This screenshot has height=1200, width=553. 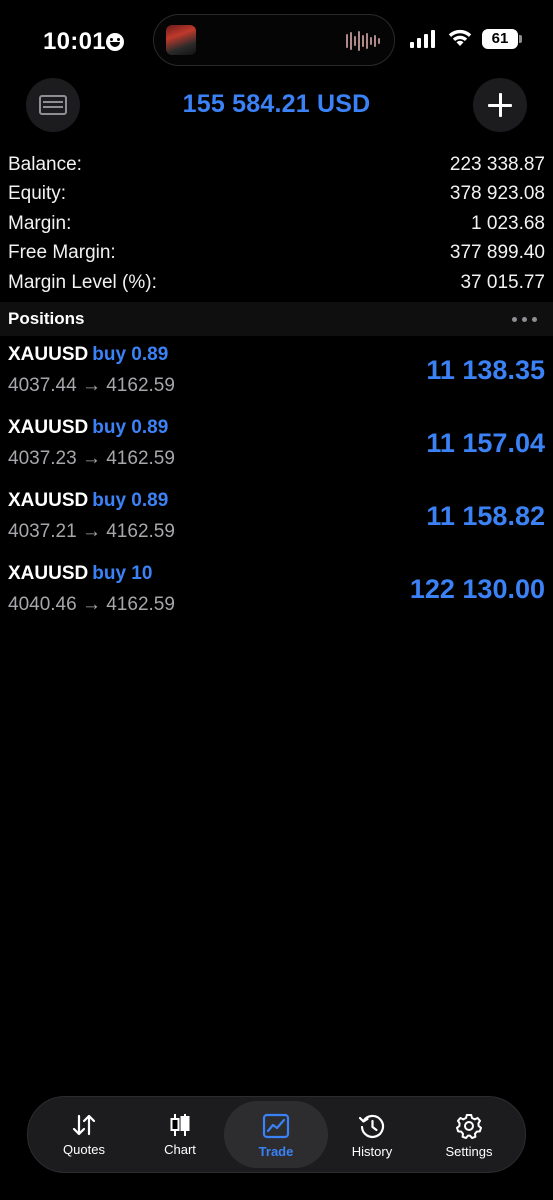 I want to click on tab-label: History, so click(x=372, y=1151).